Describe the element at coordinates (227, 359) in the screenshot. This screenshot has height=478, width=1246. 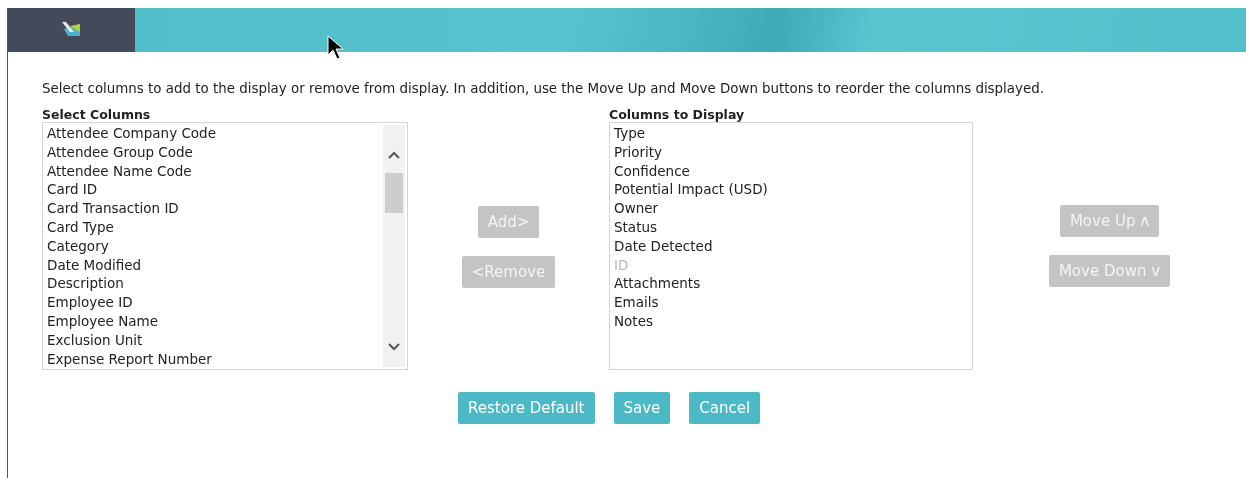
I see `list-item: Expense Report Number` at that location.